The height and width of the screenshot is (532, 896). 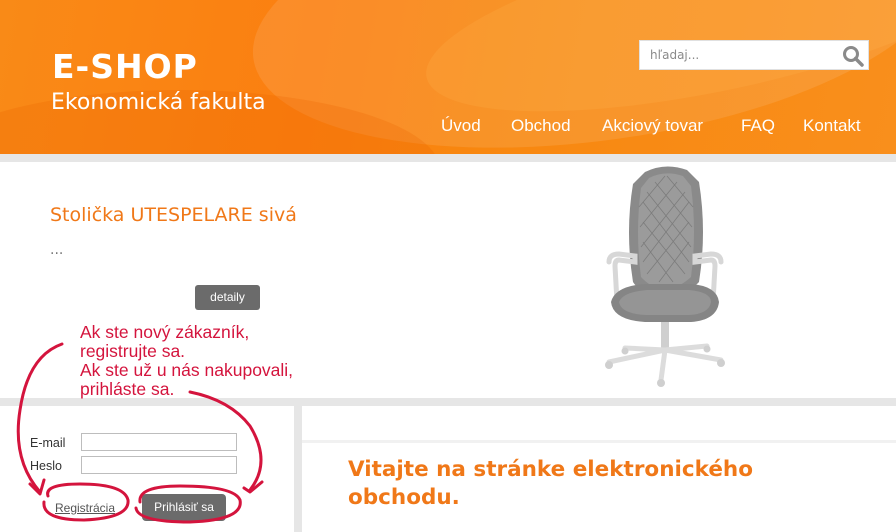 What do you see at coordinates (125, 66) in the screenshot?
I see `site-title: E-SHOP` at bounding box center [125, 66].